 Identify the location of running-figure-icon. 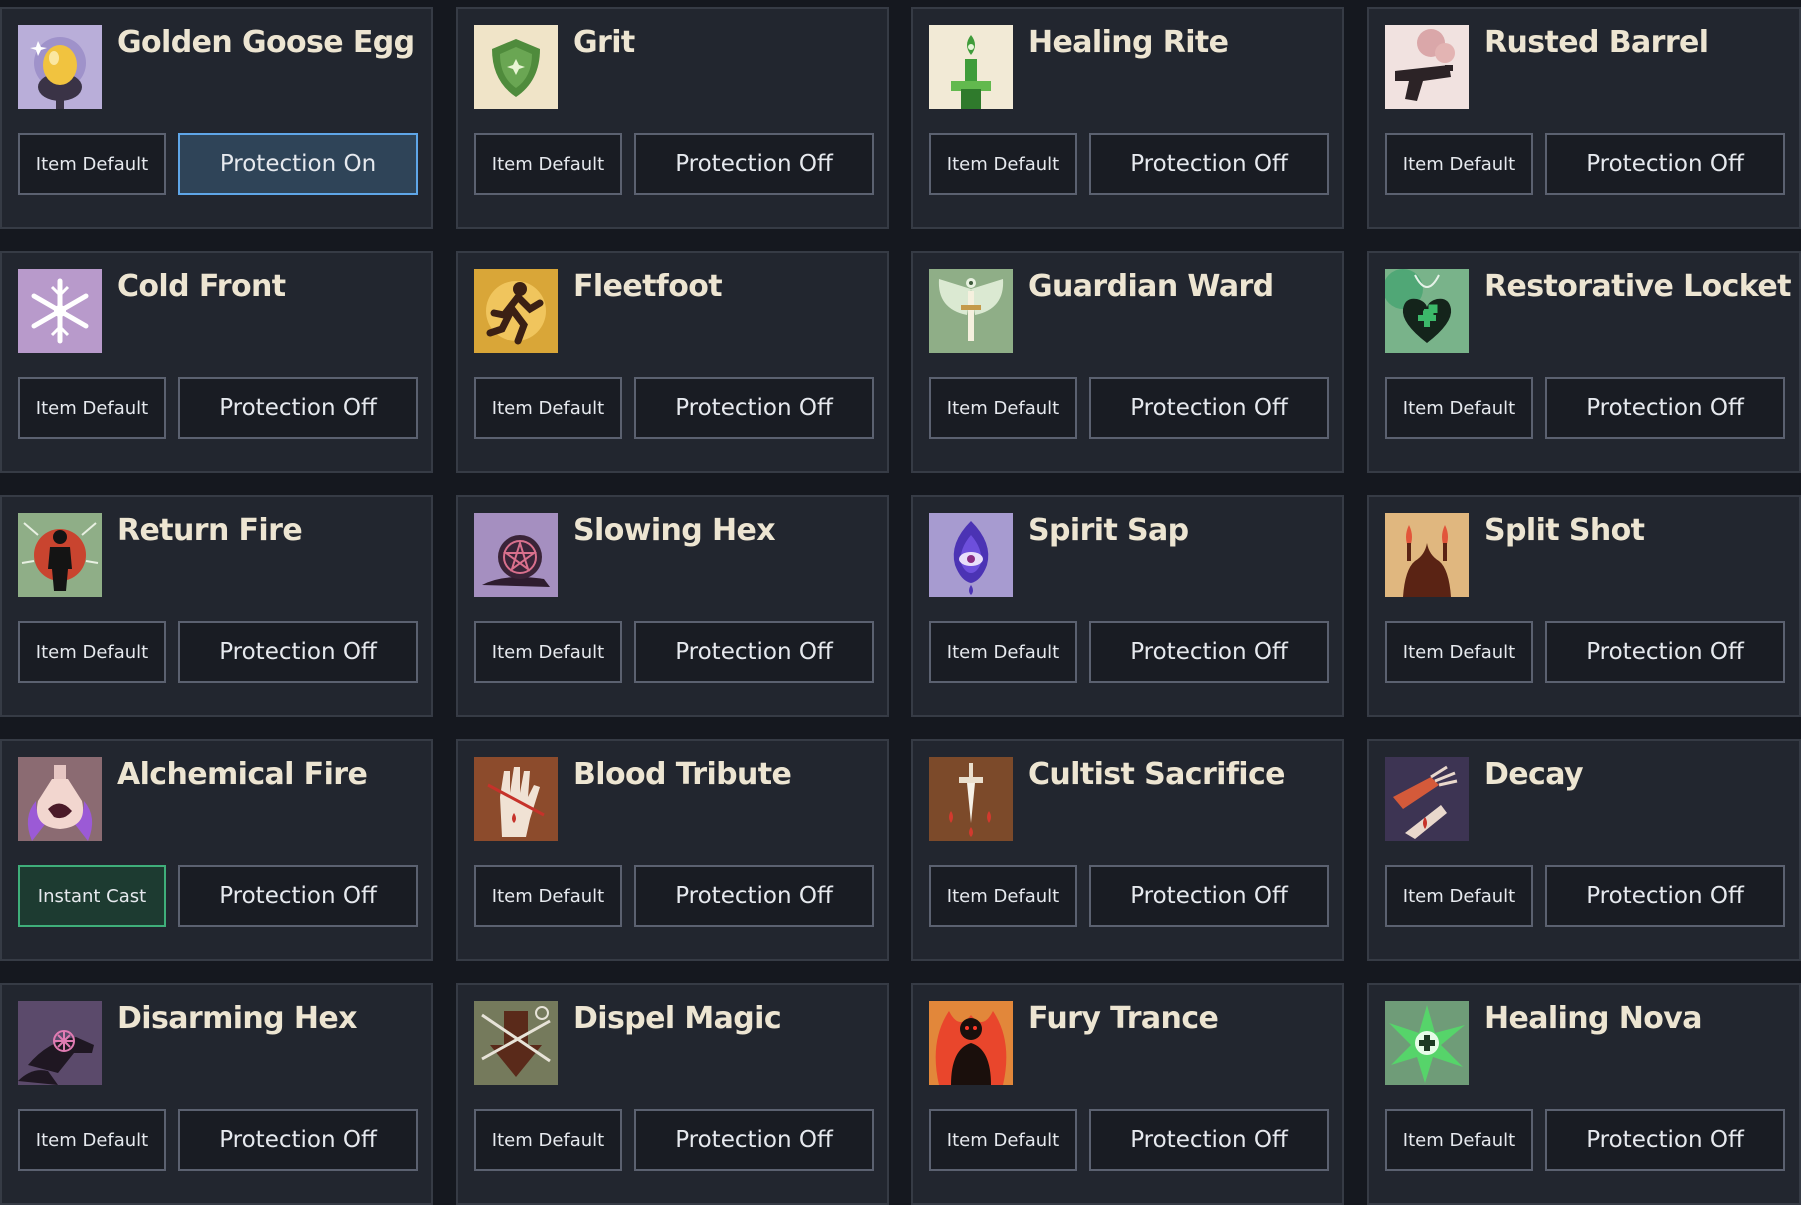
(516, 311).